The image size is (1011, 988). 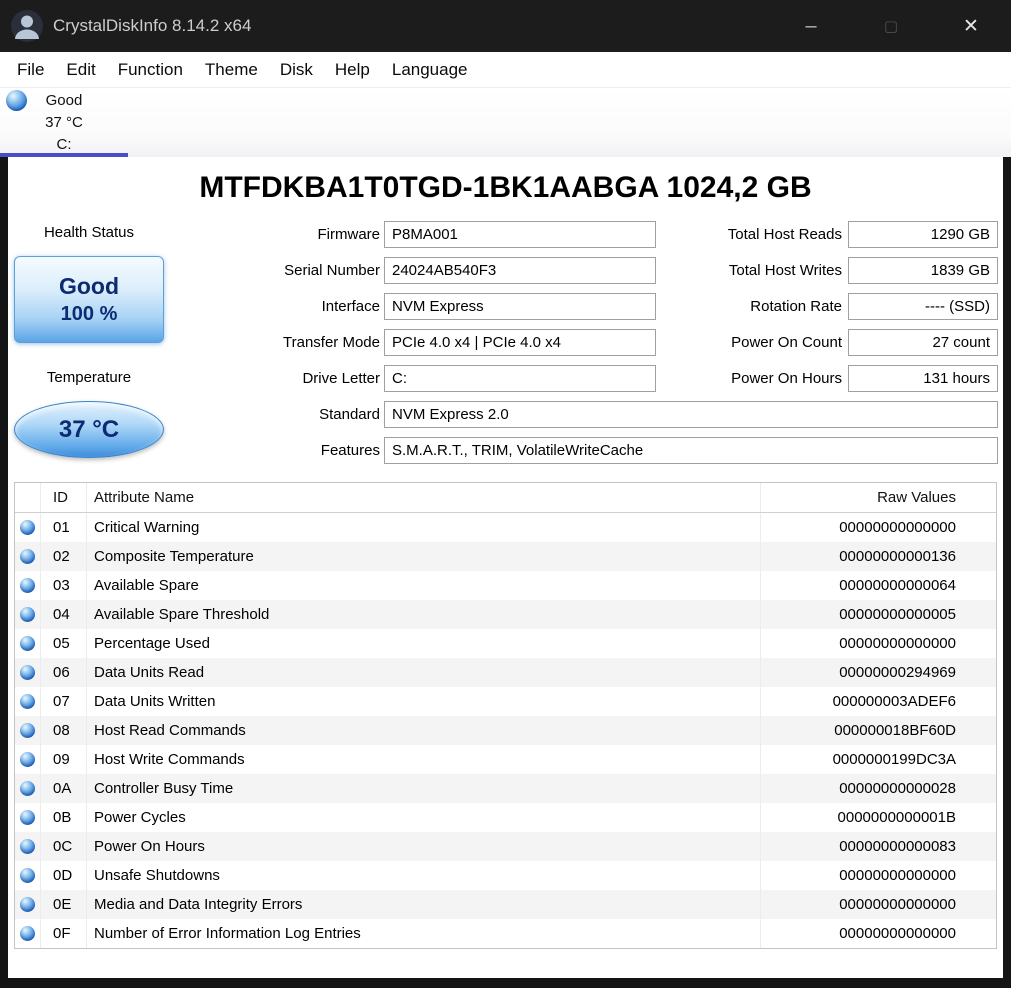 I want to click on serial-number-field: 24024AB540F3, so click(x=520, y=270).